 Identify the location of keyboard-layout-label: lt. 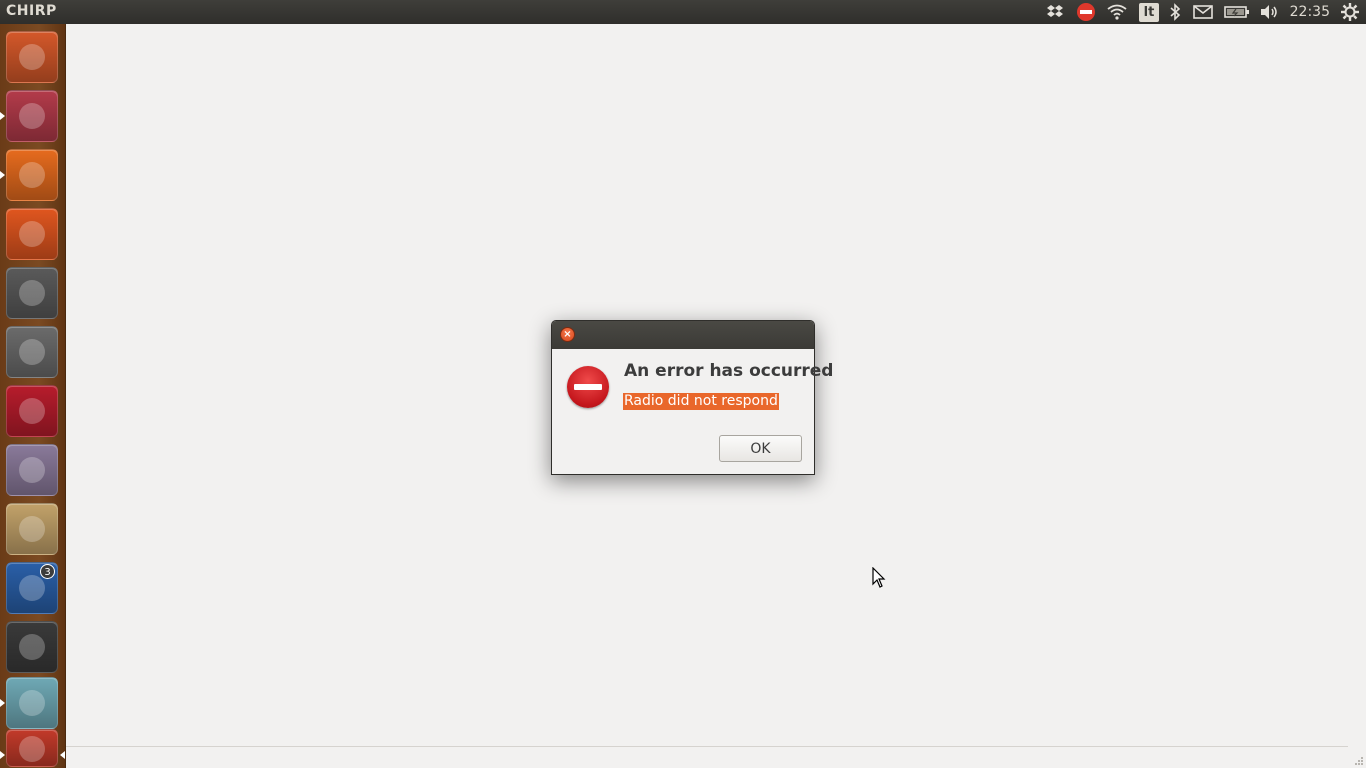
(1149, 12).